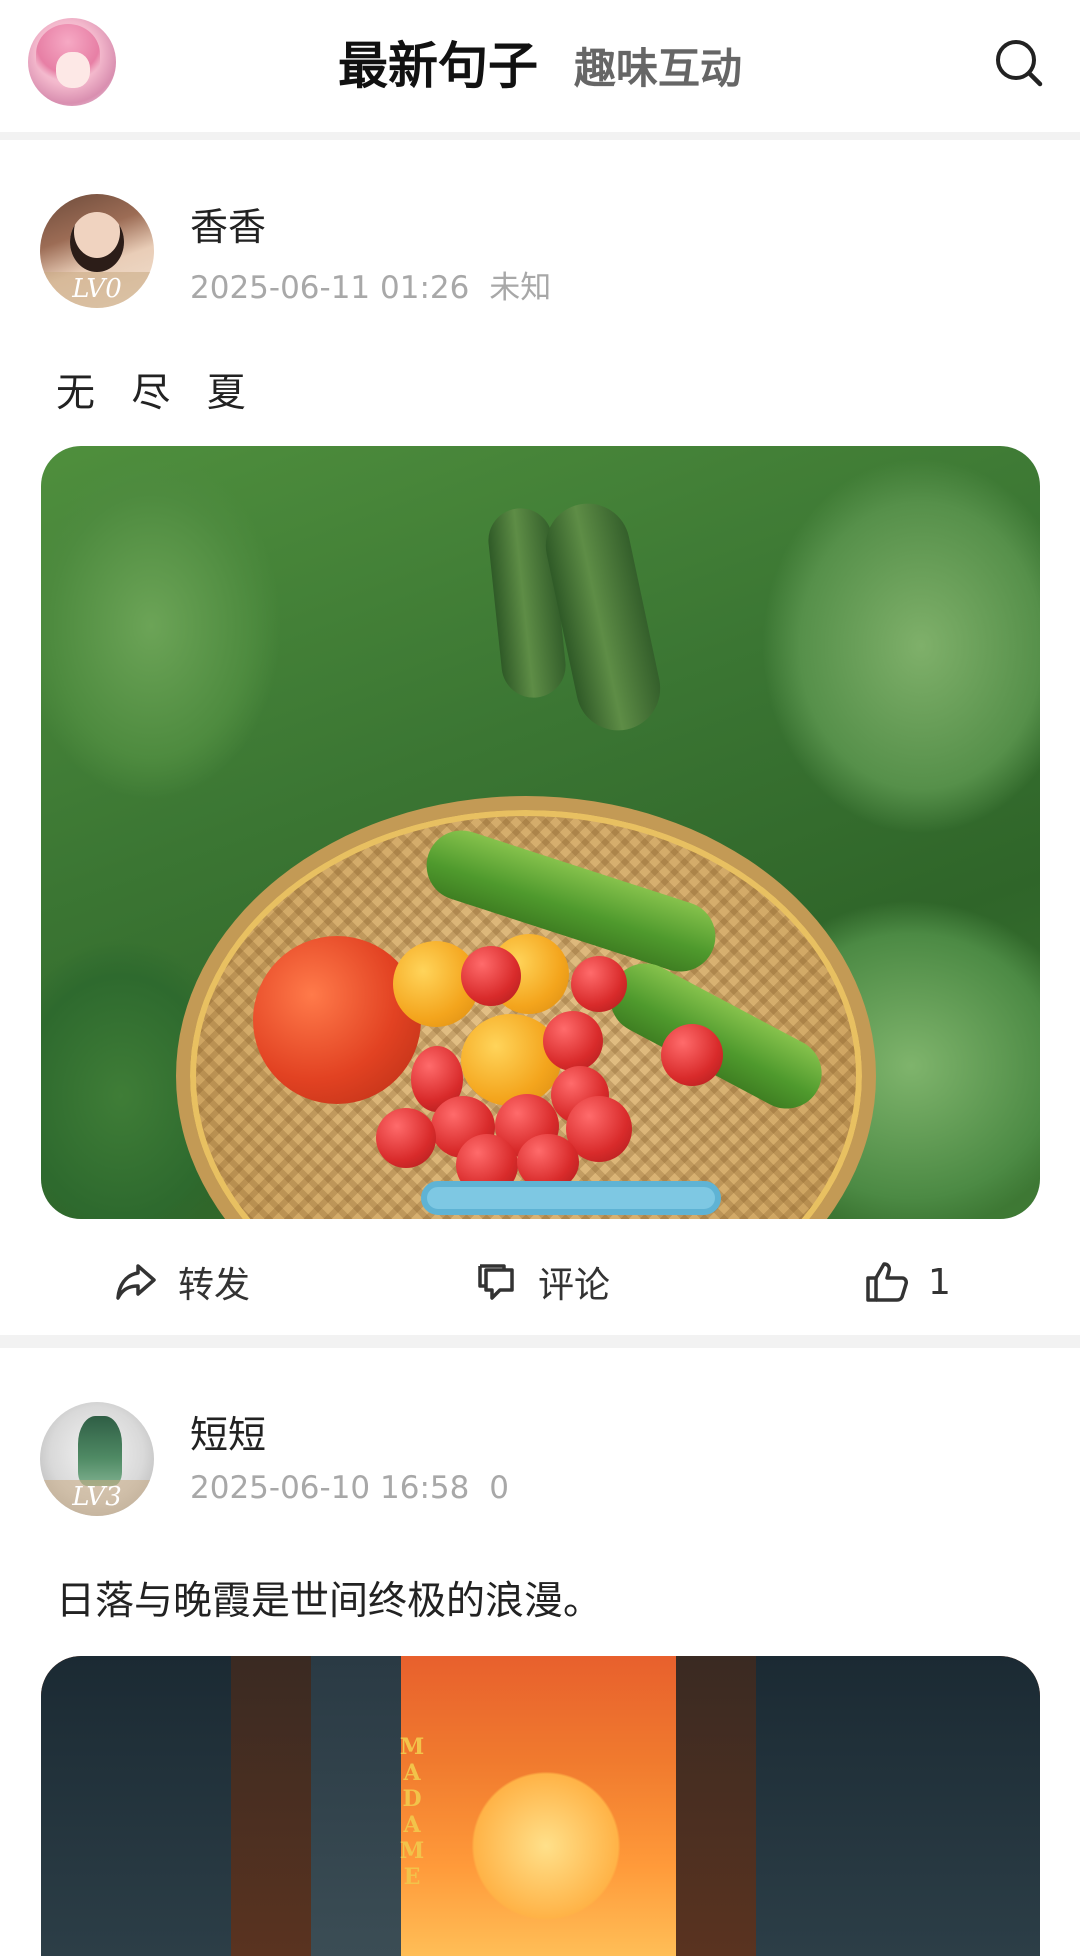  I want to click on post-text: 无 尽 夏, so click(157, 393).